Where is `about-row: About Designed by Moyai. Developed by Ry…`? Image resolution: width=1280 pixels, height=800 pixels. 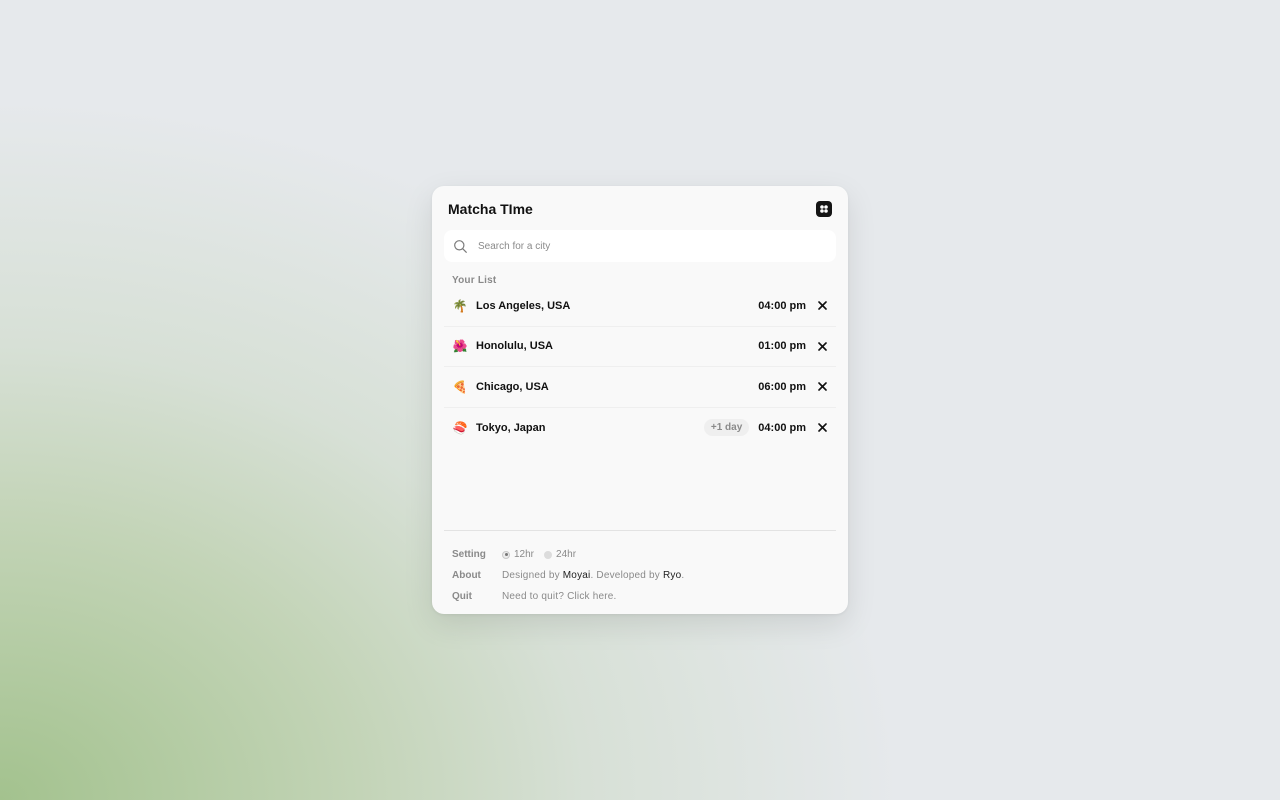
about-row: About Designed by Moyai. Developed by Ry… is located at coordinates (640, 575).